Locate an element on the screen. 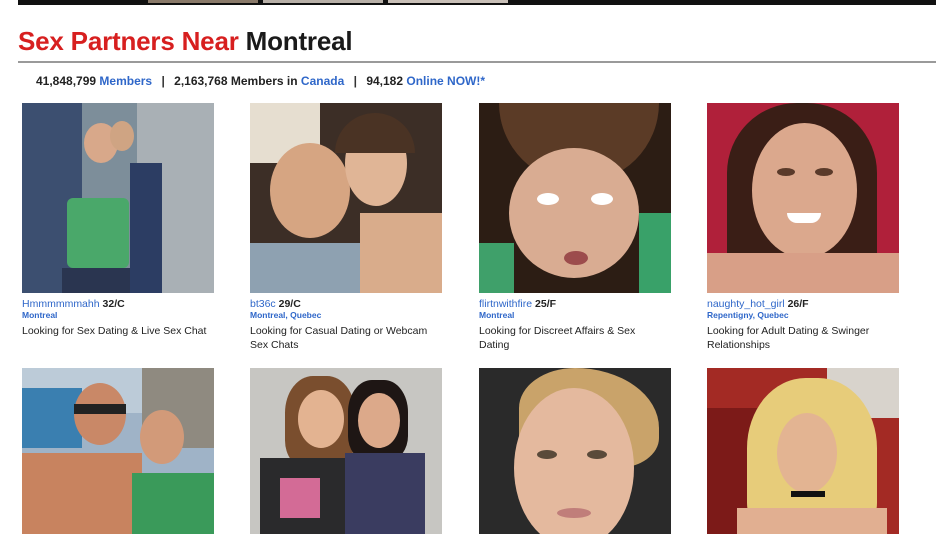  profile-username: bt36c is located at coordinates (263, 304).